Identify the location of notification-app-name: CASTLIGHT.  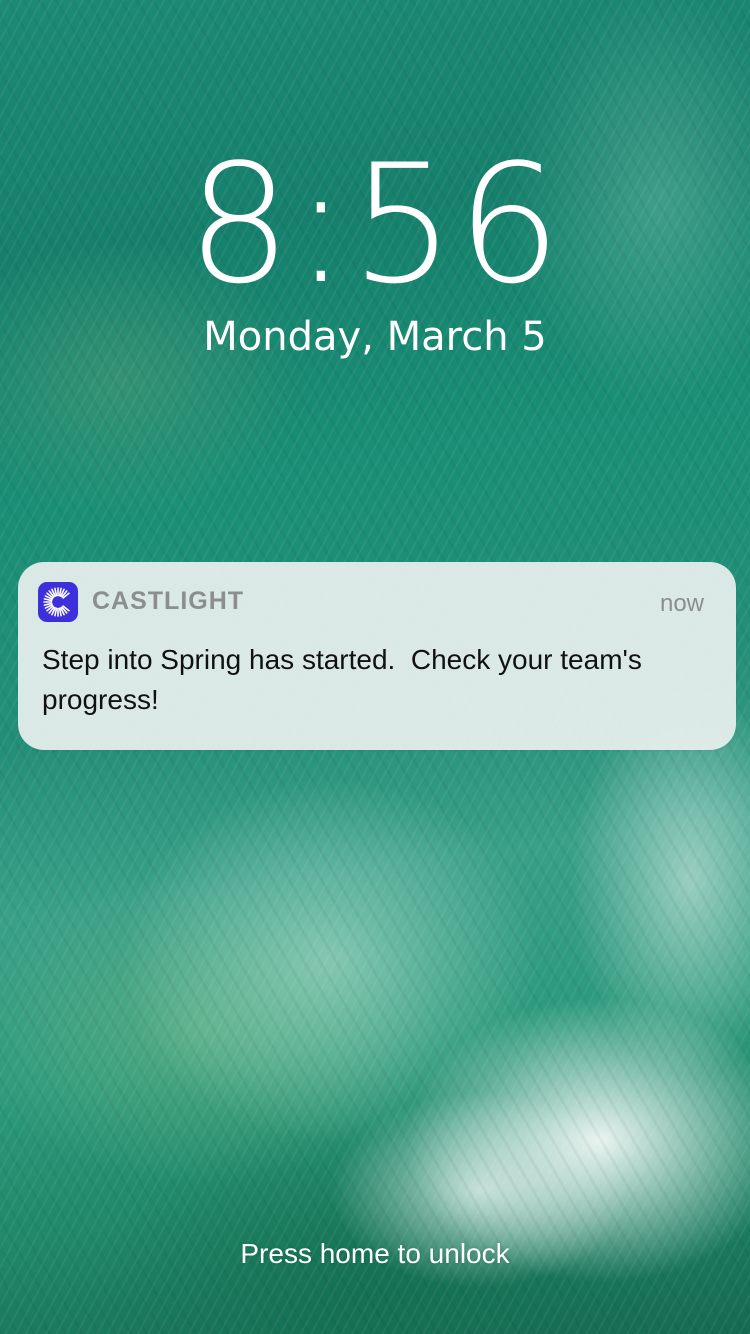
(168, 601).